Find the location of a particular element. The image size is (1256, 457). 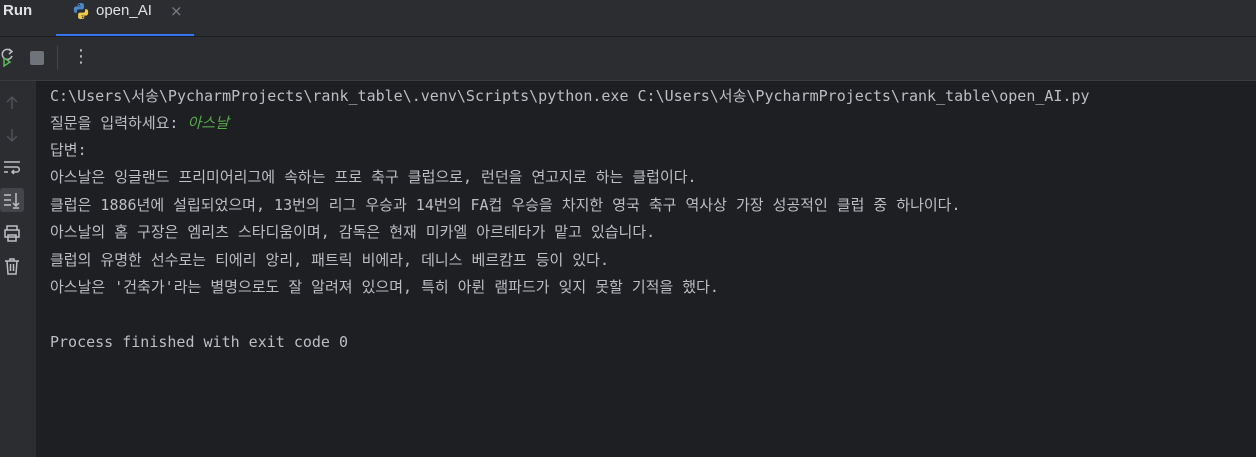

print-icon is located at coordinates (12, 233).